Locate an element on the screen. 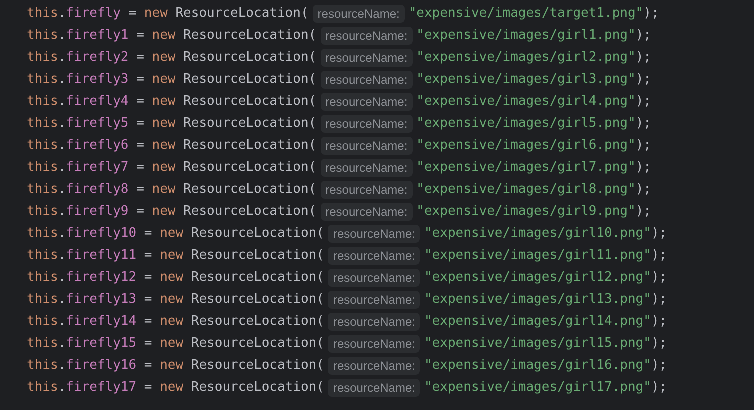  field-name: firefly17 is located at coordinates (101, 388).